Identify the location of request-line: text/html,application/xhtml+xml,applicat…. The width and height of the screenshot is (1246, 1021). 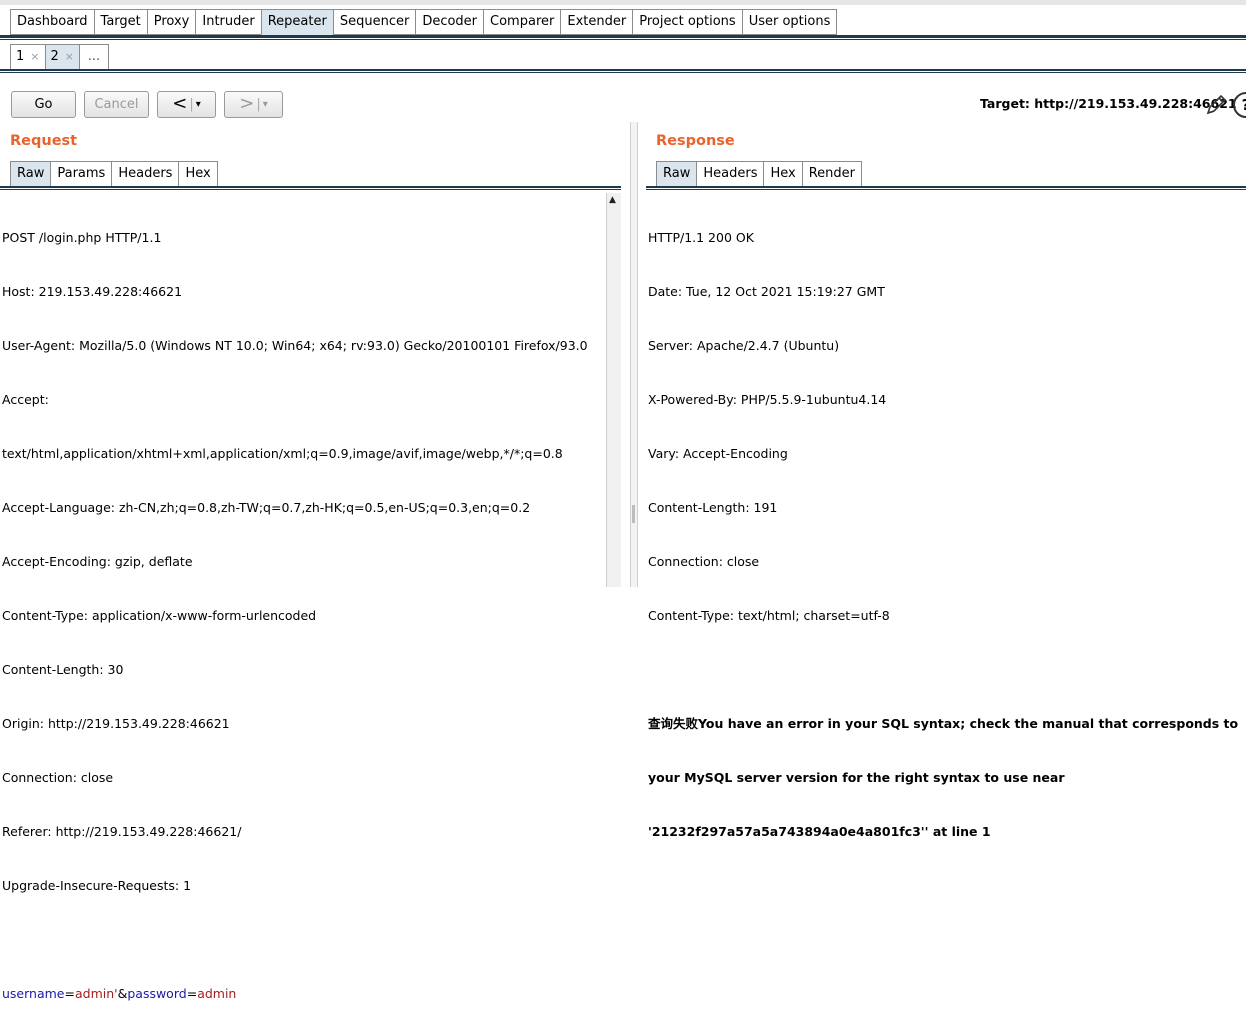
(282, 453).